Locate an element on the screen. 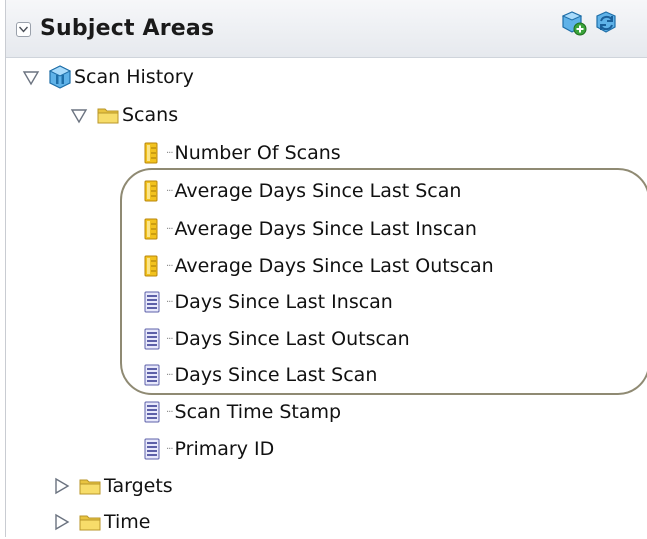 The height and width of the screenshot is (539, 647). tree-item-attribute: ··· Days Since Last Inscan is located at coordinates (266, 302).